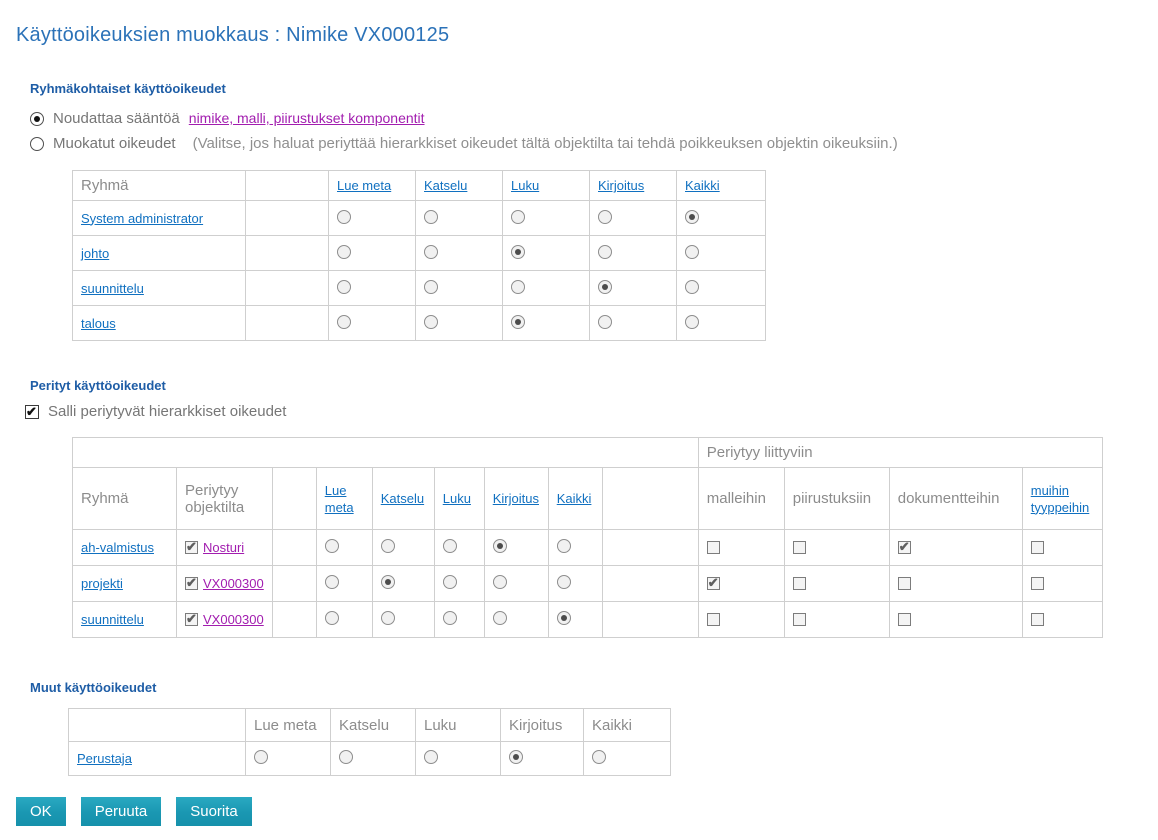 The height and width of the screenshot is (840, 1158). Describe the element at coordinates (385, 452) in the screenshot. I see `empty-span-cell` at that location.